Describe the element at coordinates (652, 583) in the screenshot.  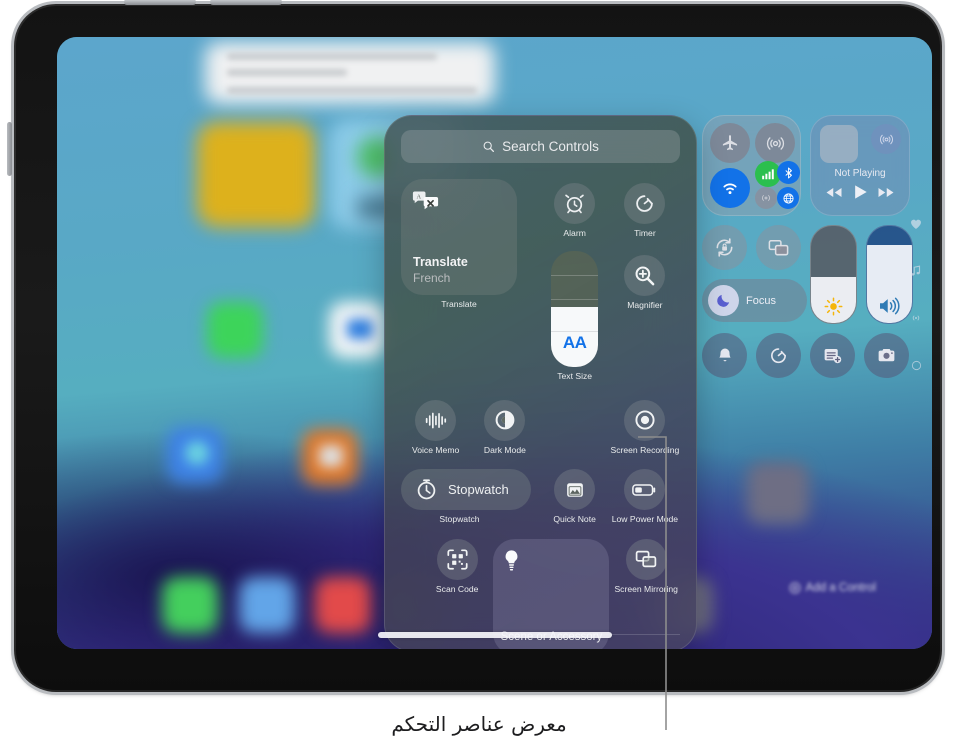
I see `callout-leader-line` at that location.